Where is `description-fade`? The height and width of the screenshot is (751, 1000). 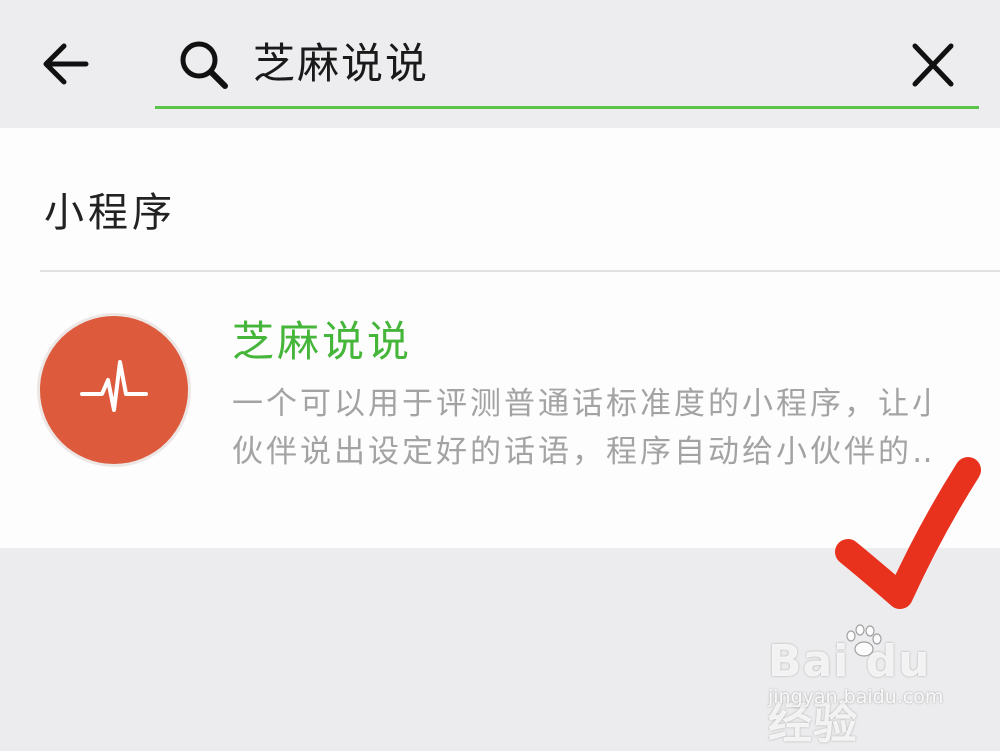 description-fade is located at coordinates (582, 486).